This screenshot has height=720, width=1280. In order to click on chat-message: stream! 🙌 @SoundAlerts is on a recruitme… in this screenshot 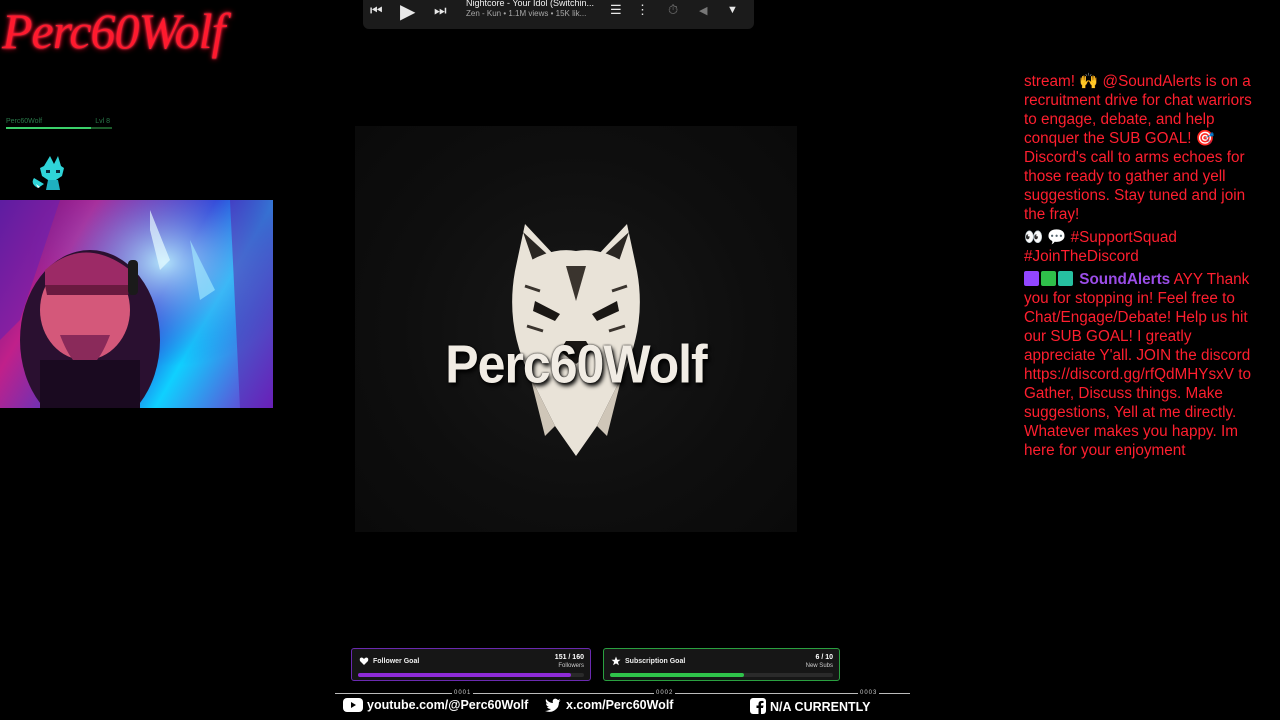, I will do `click(1138, 148)`.